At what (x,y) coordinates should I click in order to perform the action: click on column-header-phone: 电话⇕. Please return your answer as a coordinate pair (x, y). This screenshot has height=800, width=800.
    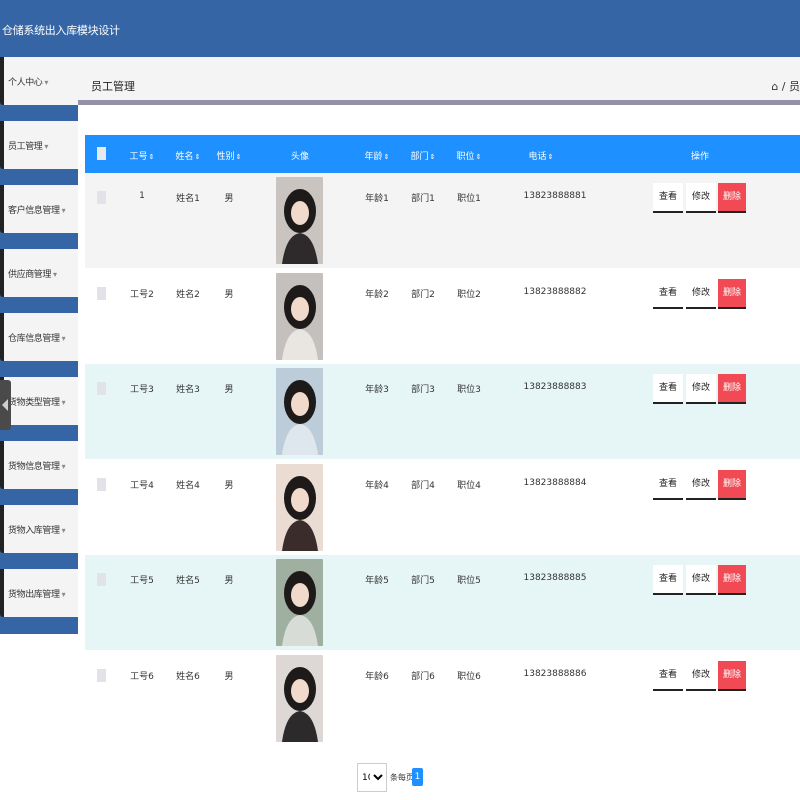
    Looking at the image, I should click on (541, 155).